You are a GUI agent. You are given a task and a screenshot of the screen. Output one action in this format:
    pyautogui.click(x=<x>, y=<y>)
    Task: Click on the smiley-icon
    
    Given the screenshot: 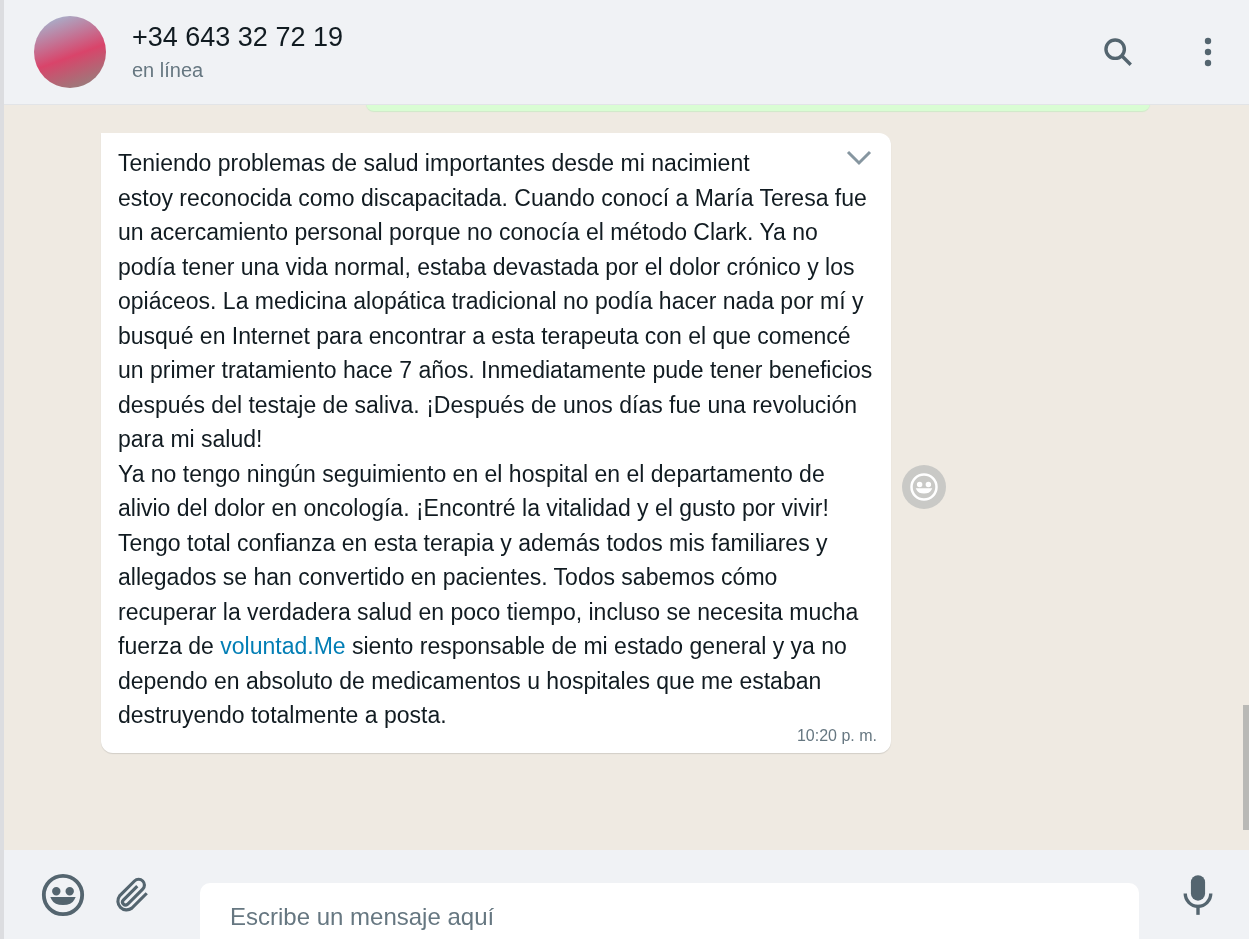 What is the action you would take?
    pyautogui.click(x=63, y=894)
    